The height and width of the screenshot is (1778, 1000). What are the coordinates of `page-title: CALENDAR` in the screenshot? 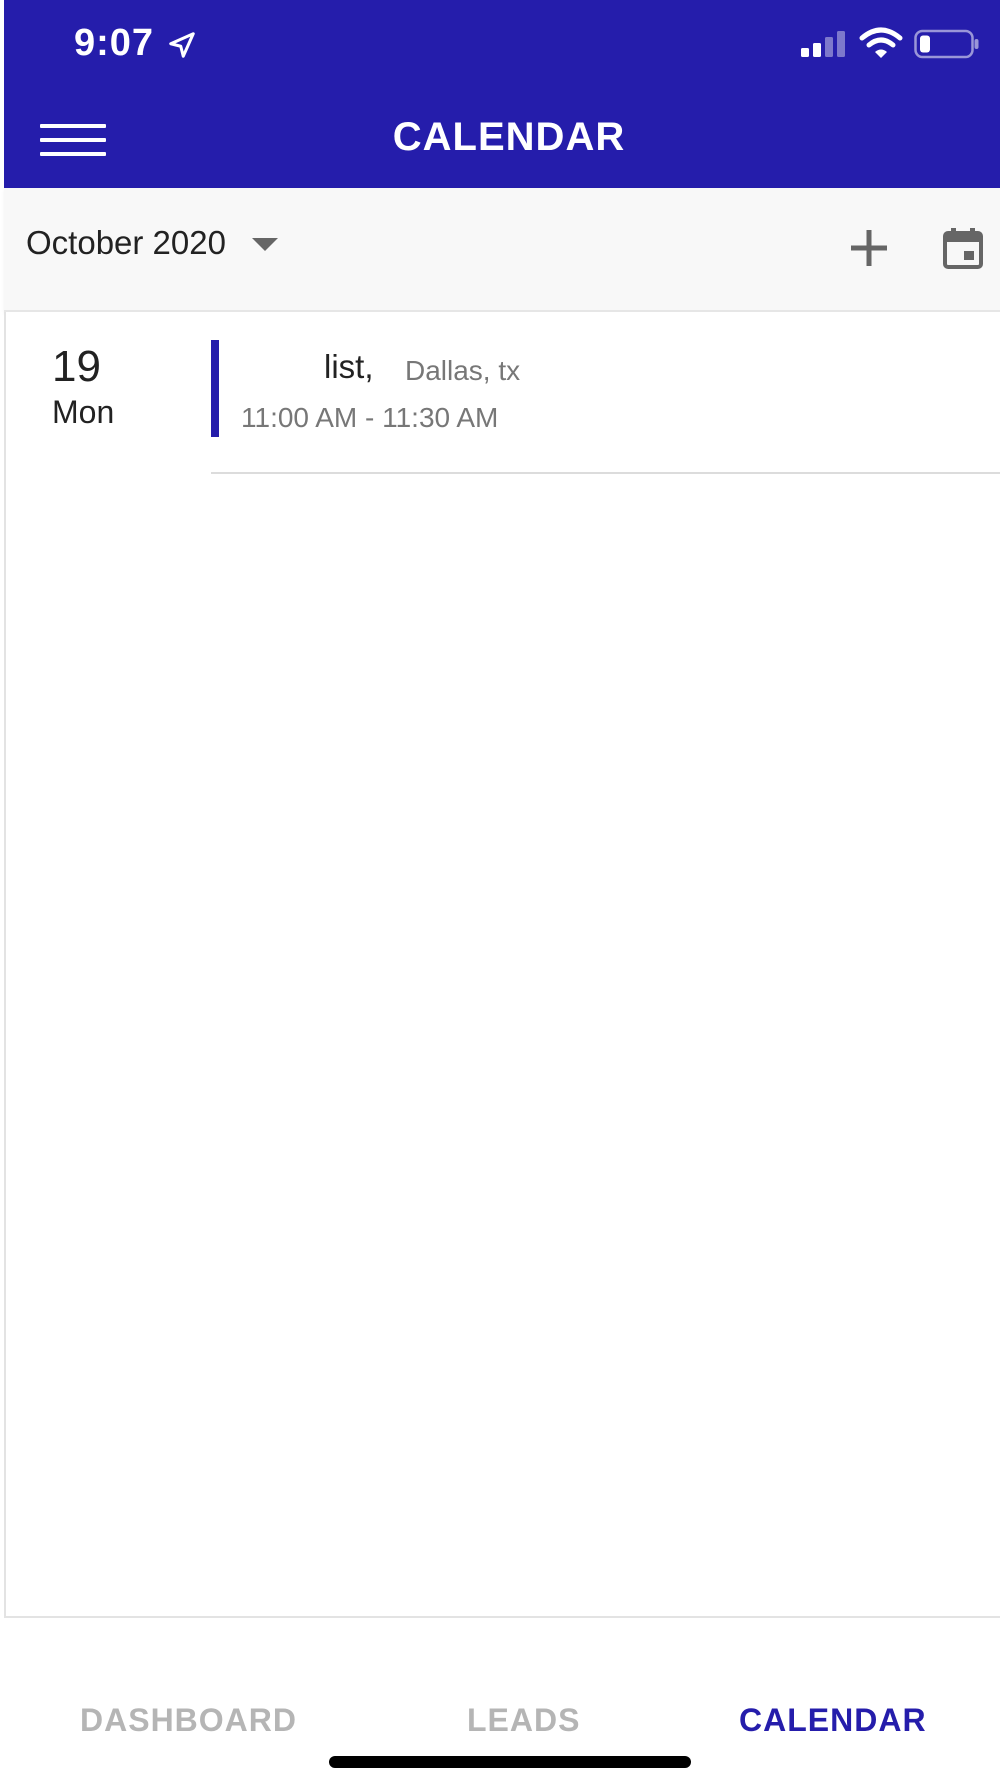 It's located at (509, 137).